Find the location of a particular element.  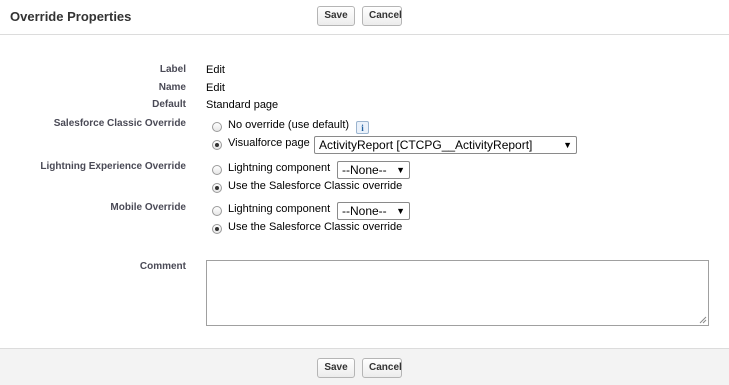

classic-no-override-label: No override (use default) is located at coordinates (289, 125).